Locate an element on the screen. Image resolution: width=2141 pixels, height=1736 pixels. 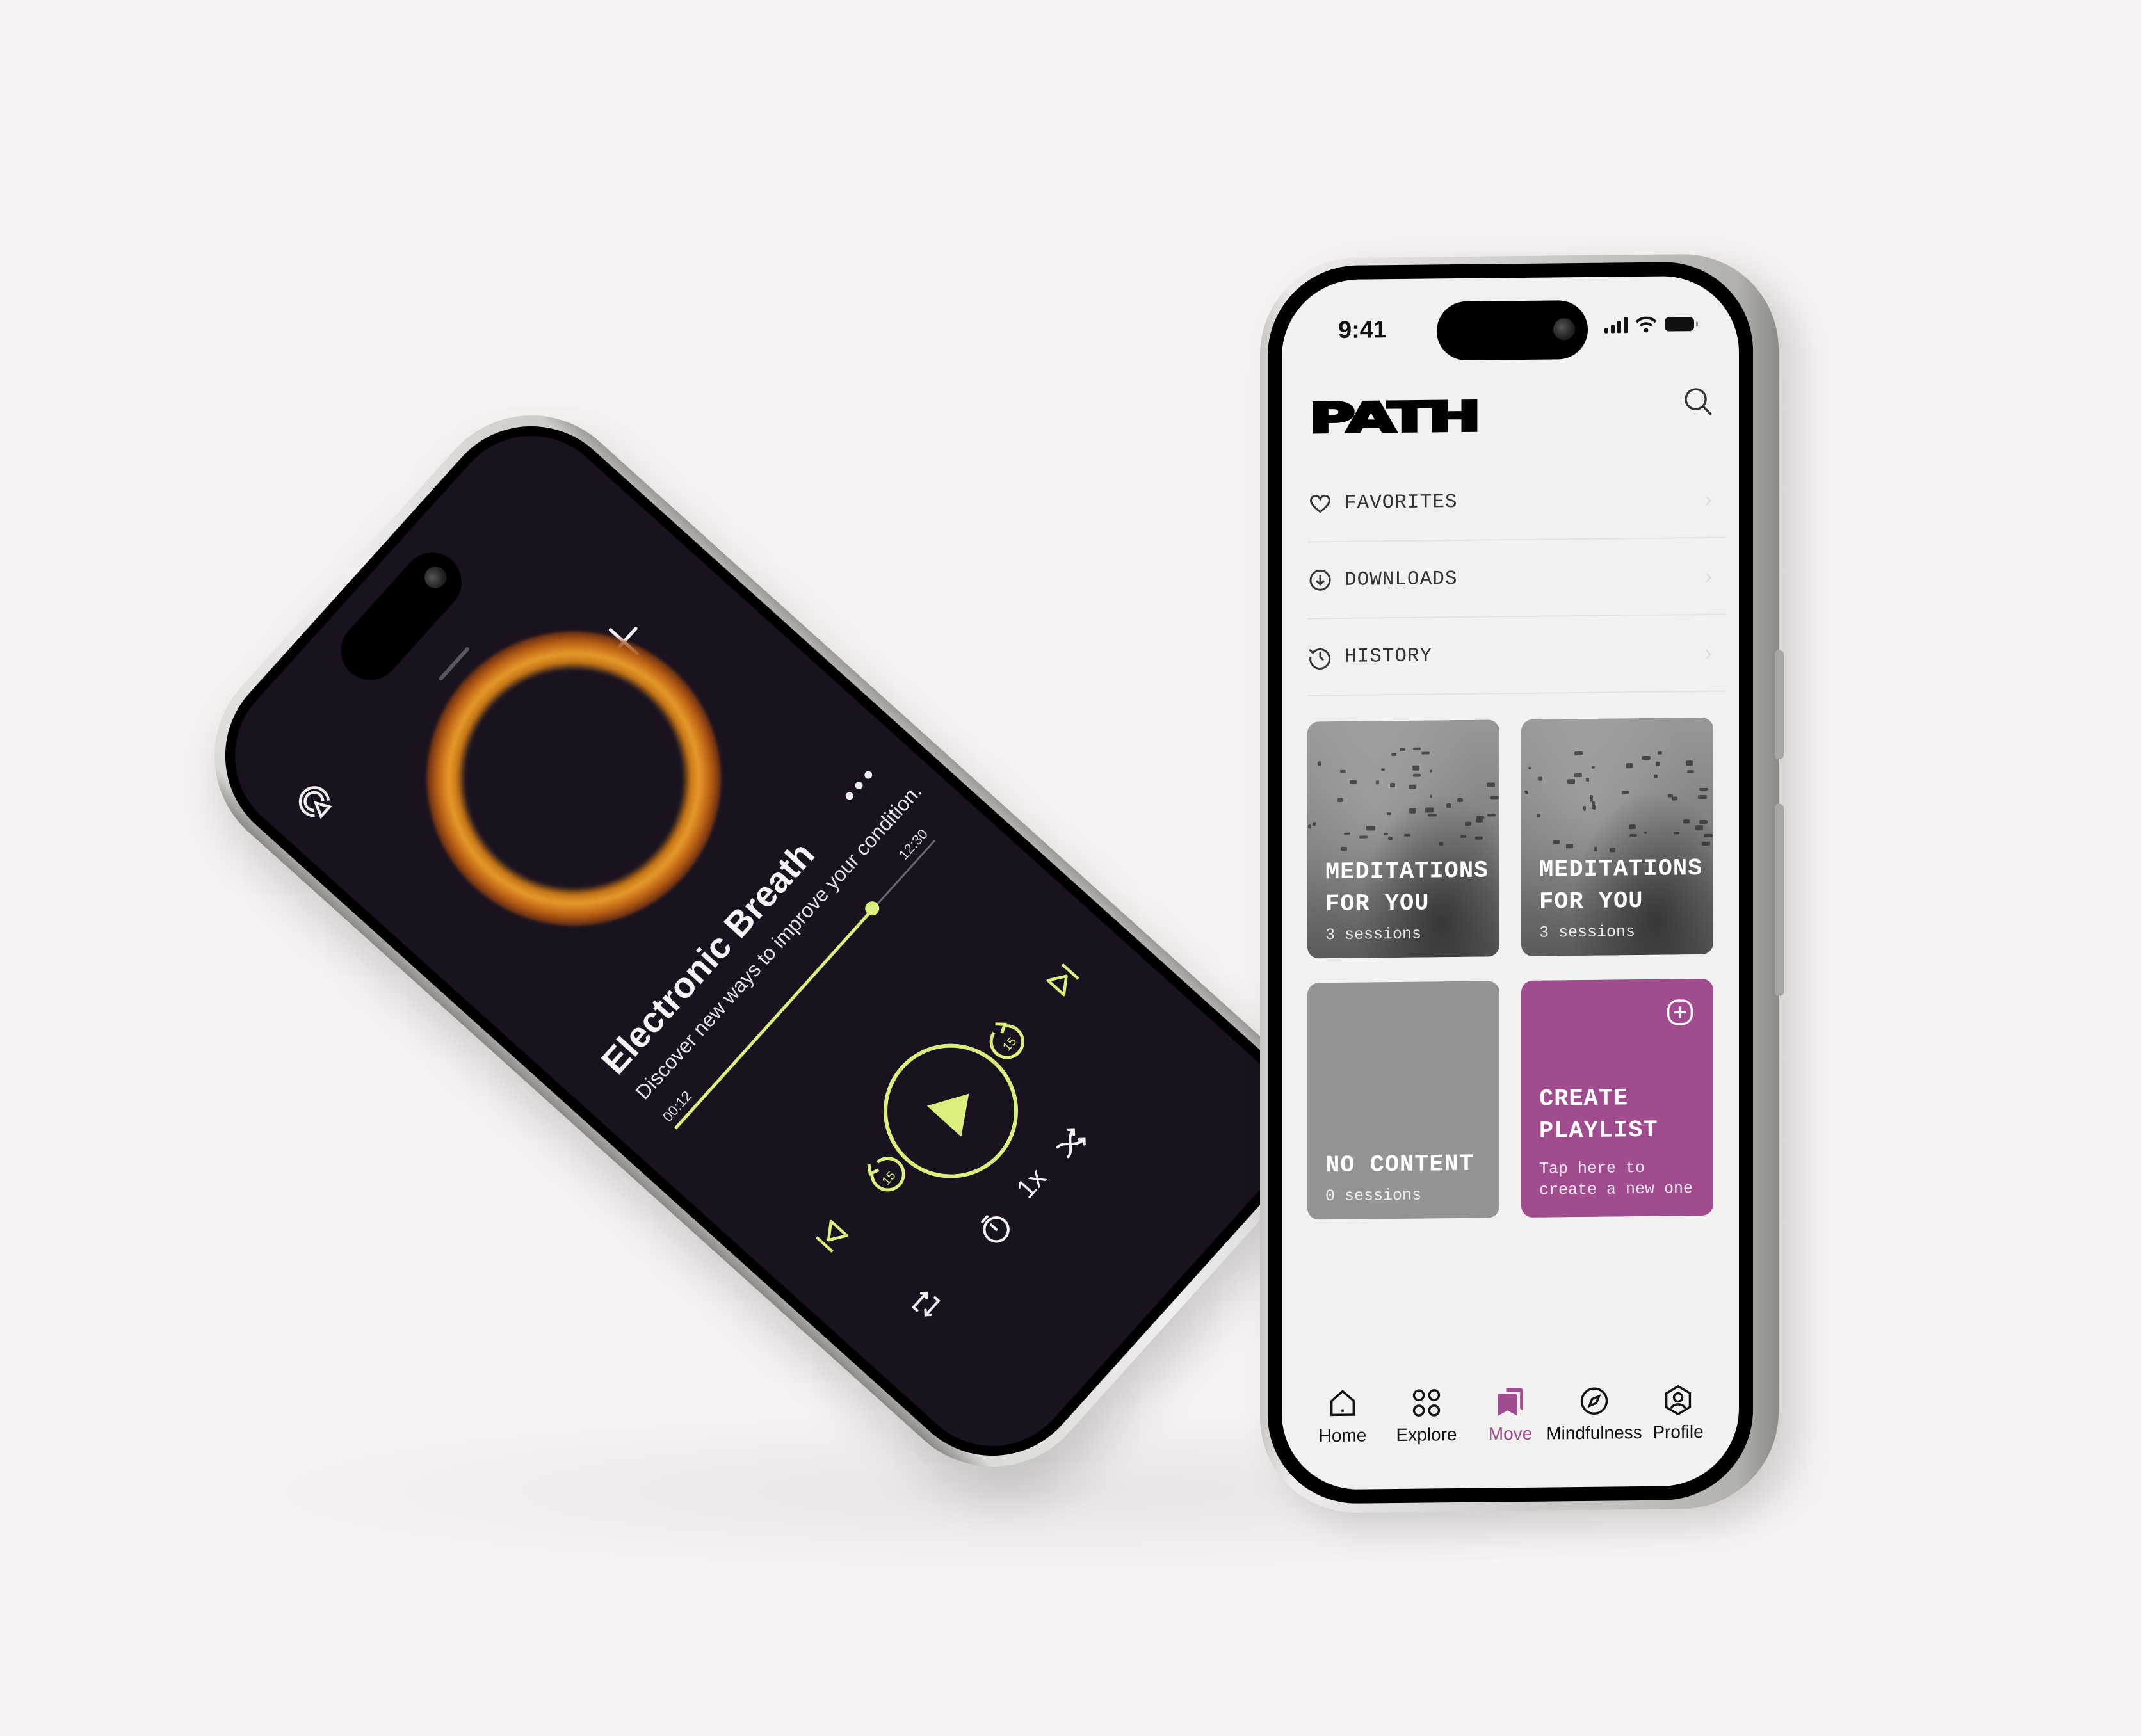
library-menu: FAVORITES › DOWNLOADS › HISTORY › is located at coordinates (1516, 578).